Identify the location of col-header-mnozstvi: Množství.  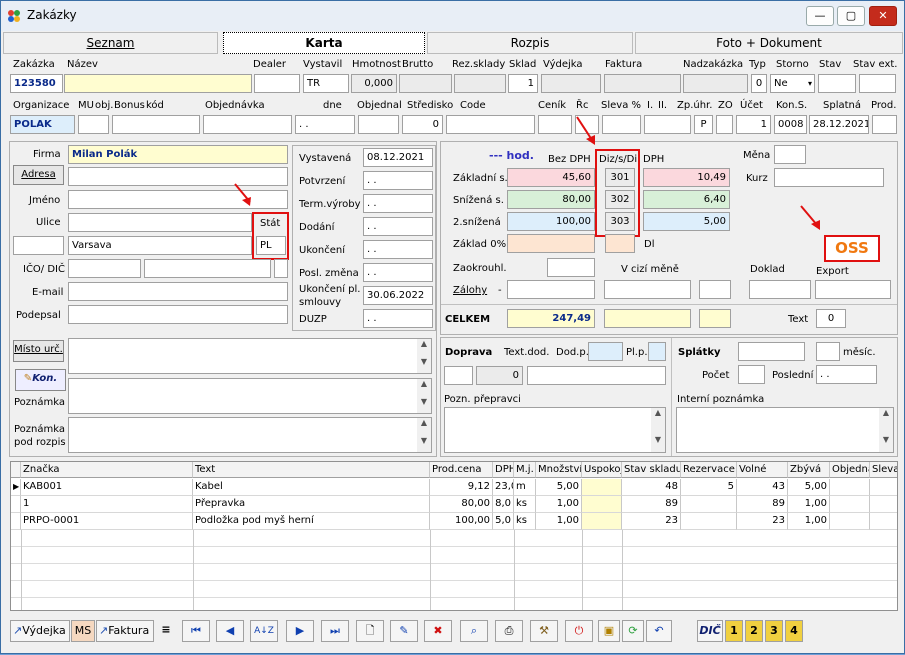
(559, 470).